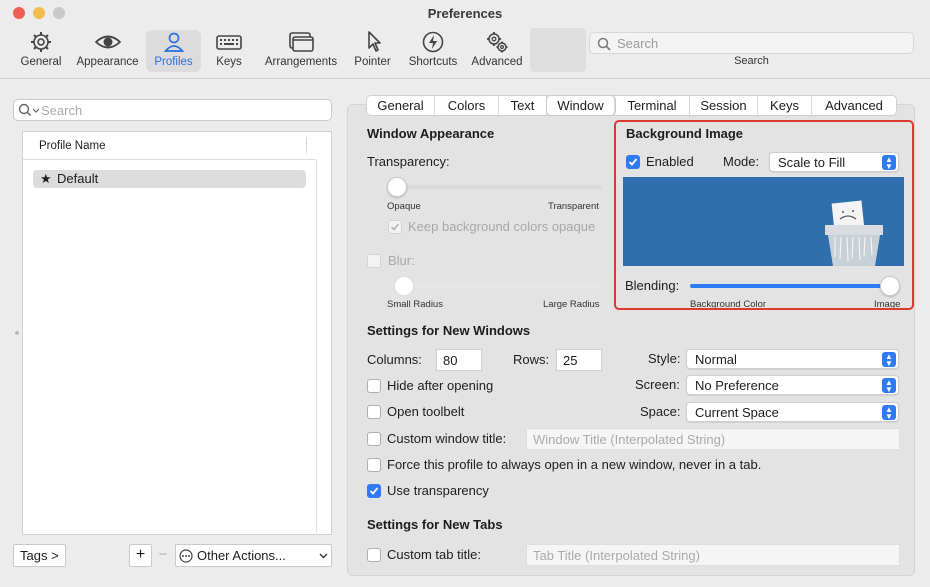 Image resolution: width=930 pixels, height=587 pixels. I want to click on pointer-icon, so click(374, 41).